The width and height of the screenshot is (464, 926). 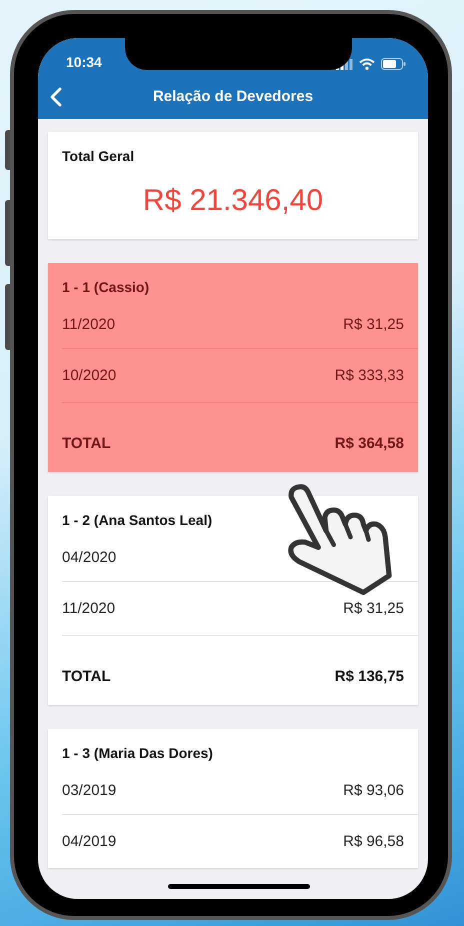 I want to click on total-amount: R$ 136,75, so click(x=369, y=676).